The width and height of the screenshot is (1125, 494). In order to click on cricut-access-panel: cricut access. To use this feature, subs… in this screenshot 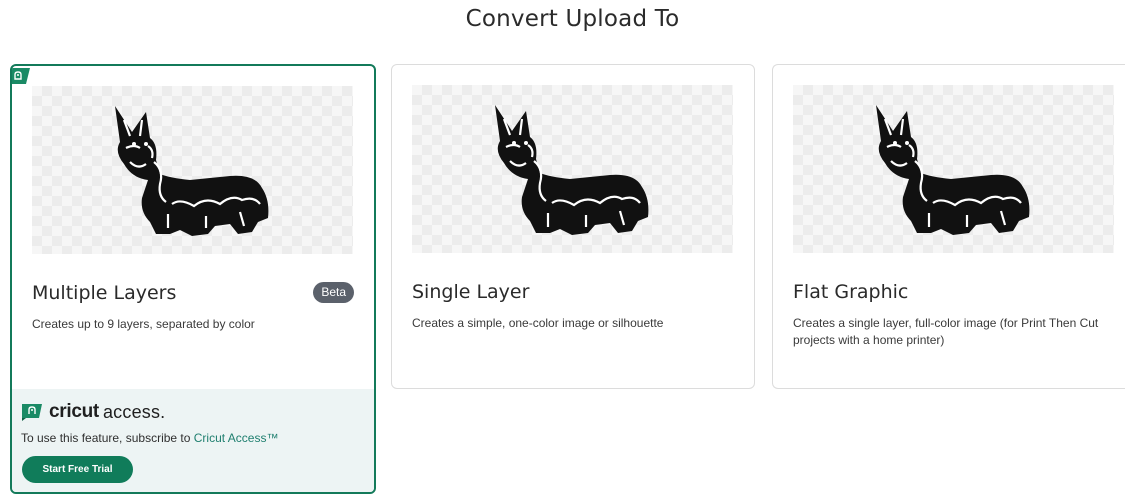, I will do `click(193, 440)`.